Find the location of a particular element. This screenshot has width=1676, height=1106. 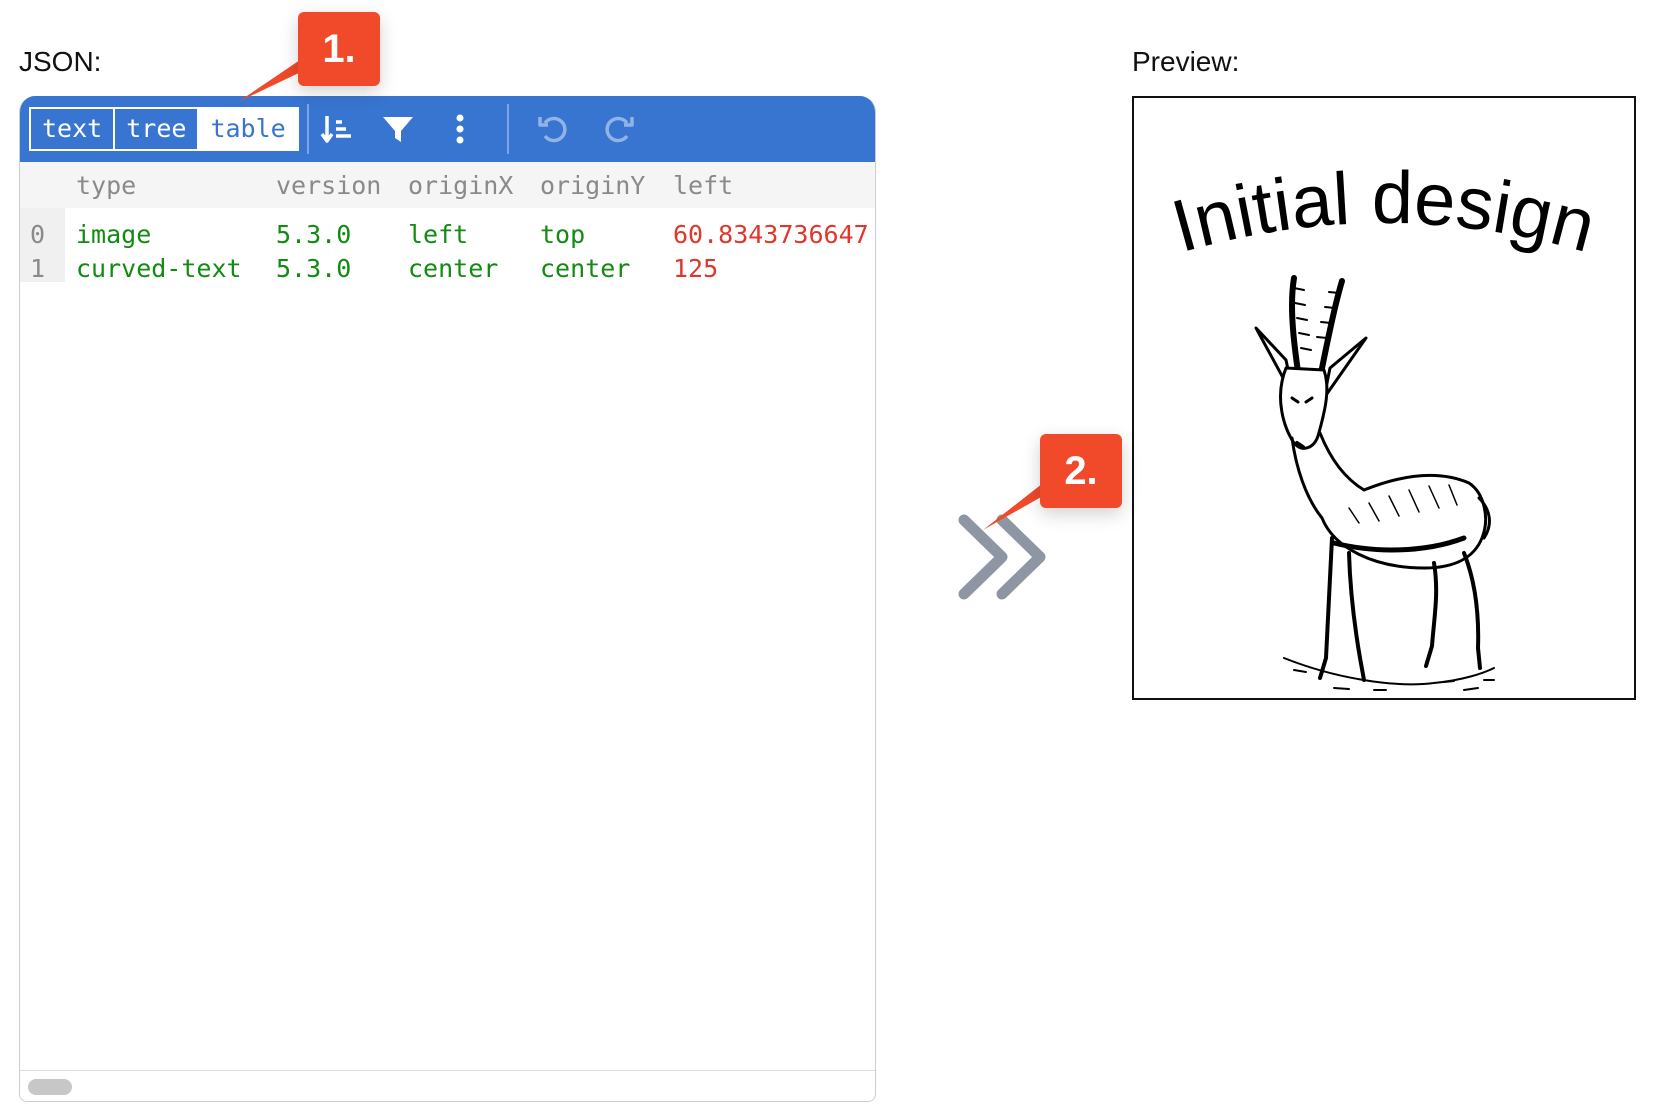

mode-switcher: text tree table is located at coordinates (164, 129).